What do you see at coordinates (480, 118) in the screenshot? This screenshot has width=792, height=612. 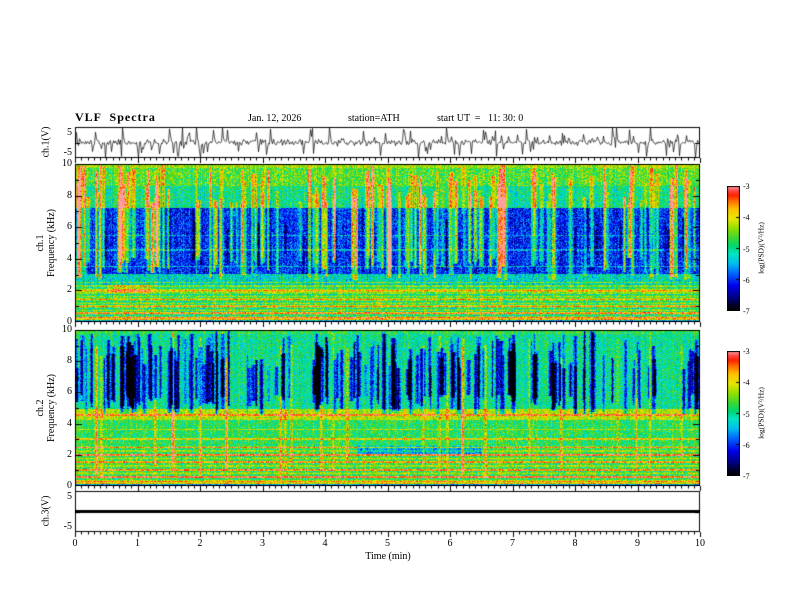 I see `header-start-ut: start UT = 11: 30: 0` at bounding box center [480, 118].